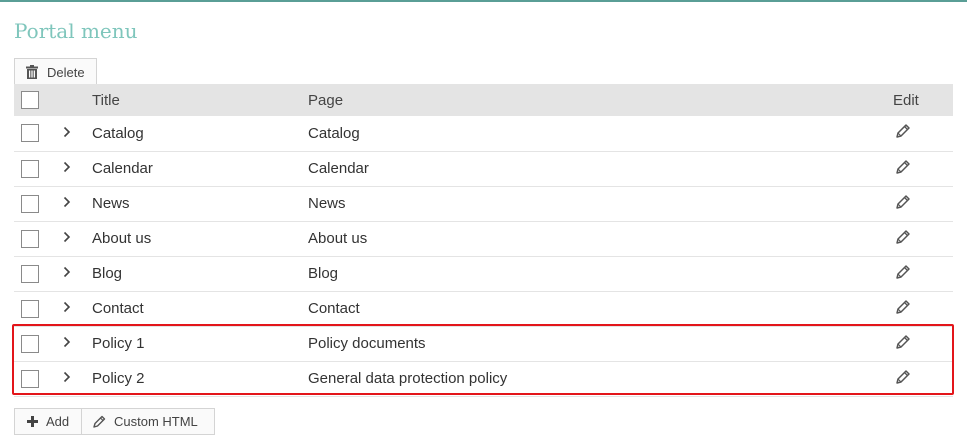 The height and width of the screenshot is (448, 967). I want to click on pencil-icon, so click(99, 422).